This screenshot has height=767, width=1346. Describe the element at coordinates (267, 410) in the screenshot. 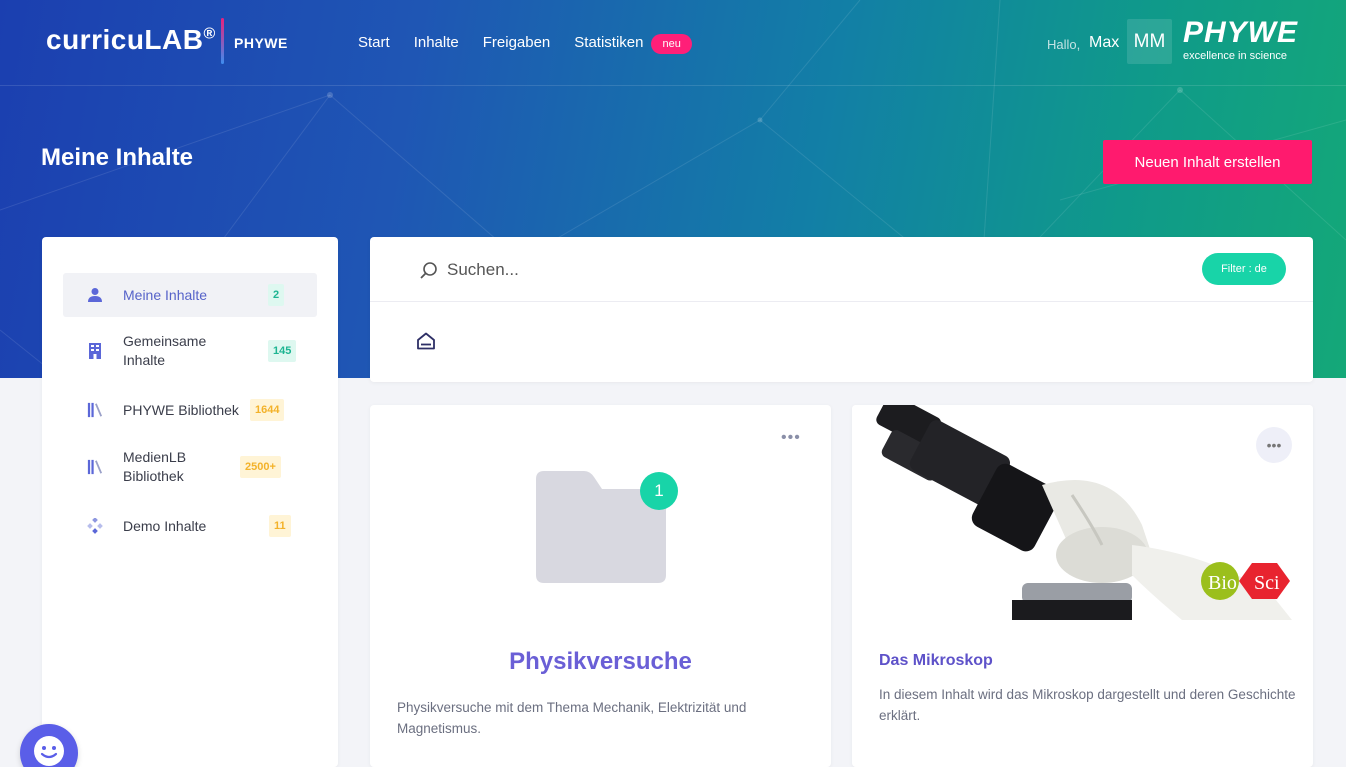

I see `count-badge: 1644` at that location.